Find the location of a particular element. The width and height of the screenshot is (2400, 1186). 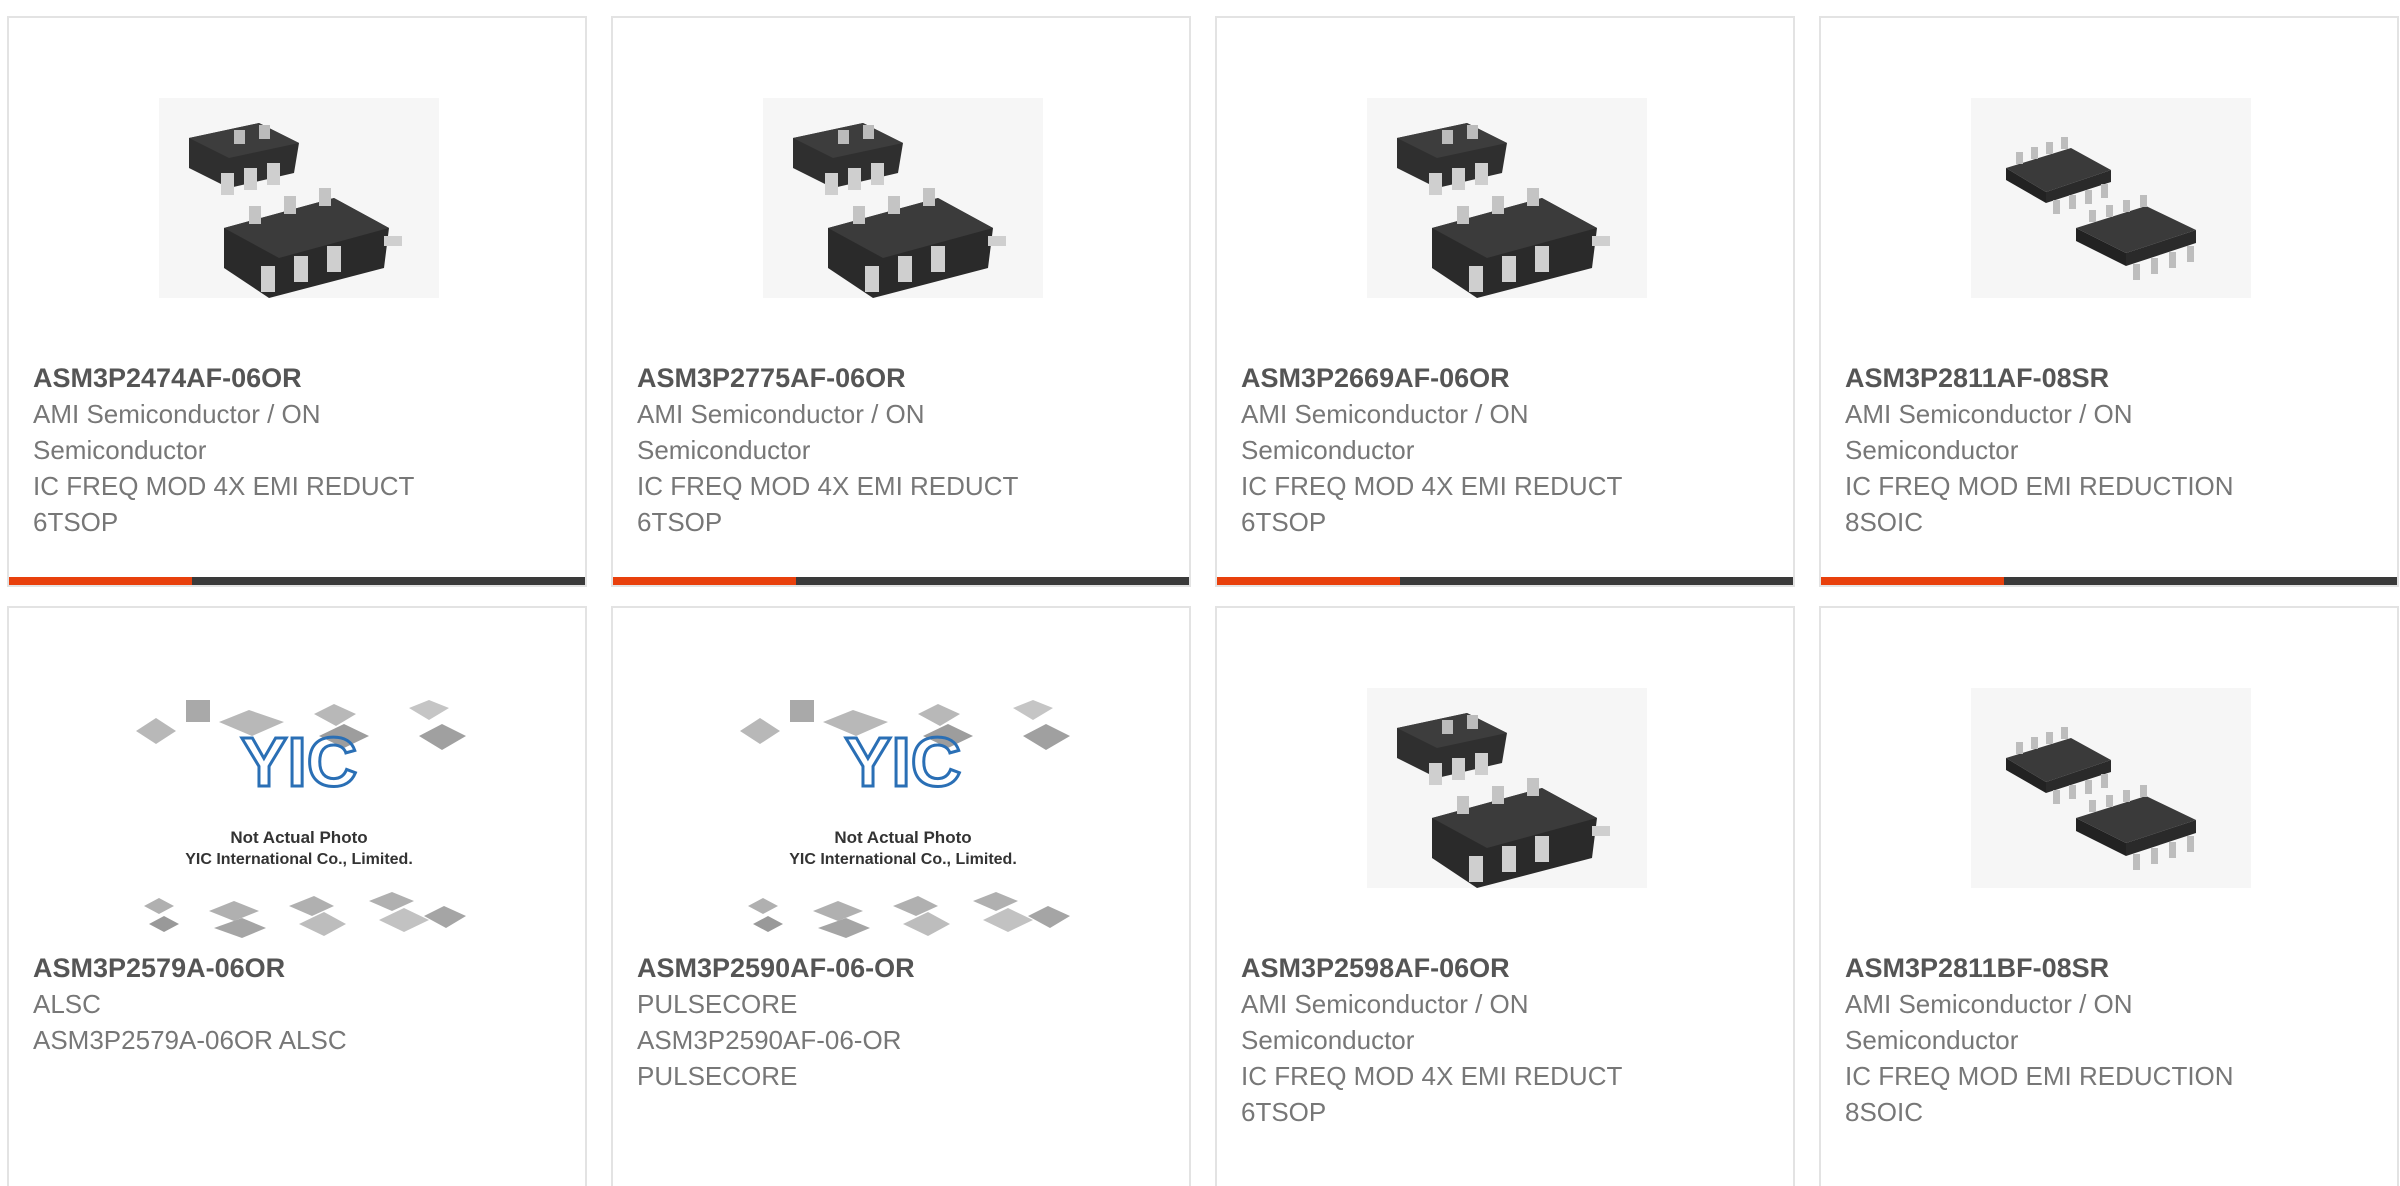

part-number-link: ASM3P2579A-06OR is located at coordinates (283, 968).